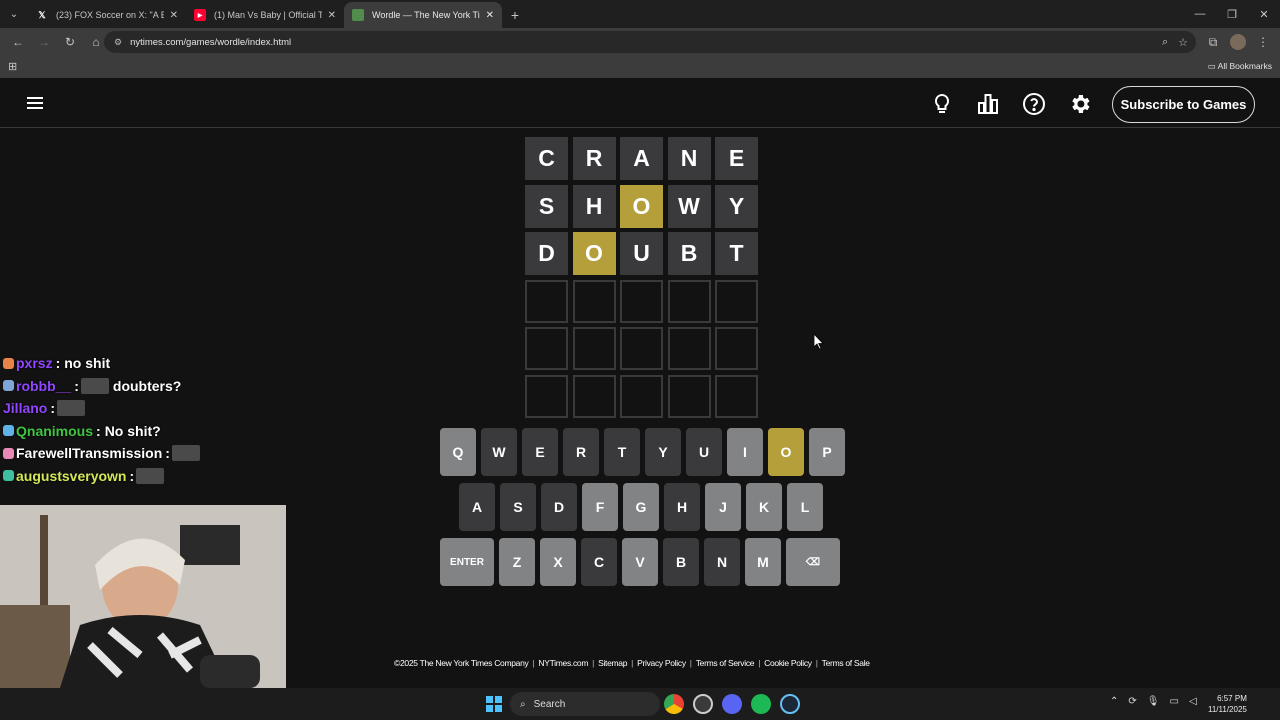 The height and width of the screenshot is (720, 1280). What do you see at coordinates (1232, 698) in the screenshot?
I see `clock-time: 6:57 PM` at bounding box center [1232, 698].